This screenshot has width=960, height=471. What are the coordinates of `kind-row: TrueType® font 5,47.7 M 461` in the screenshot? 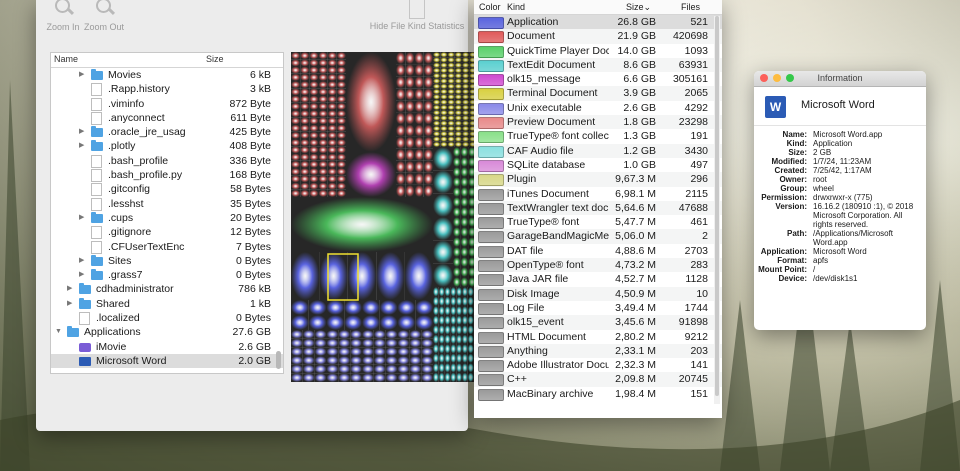 It's located at (598, 222).